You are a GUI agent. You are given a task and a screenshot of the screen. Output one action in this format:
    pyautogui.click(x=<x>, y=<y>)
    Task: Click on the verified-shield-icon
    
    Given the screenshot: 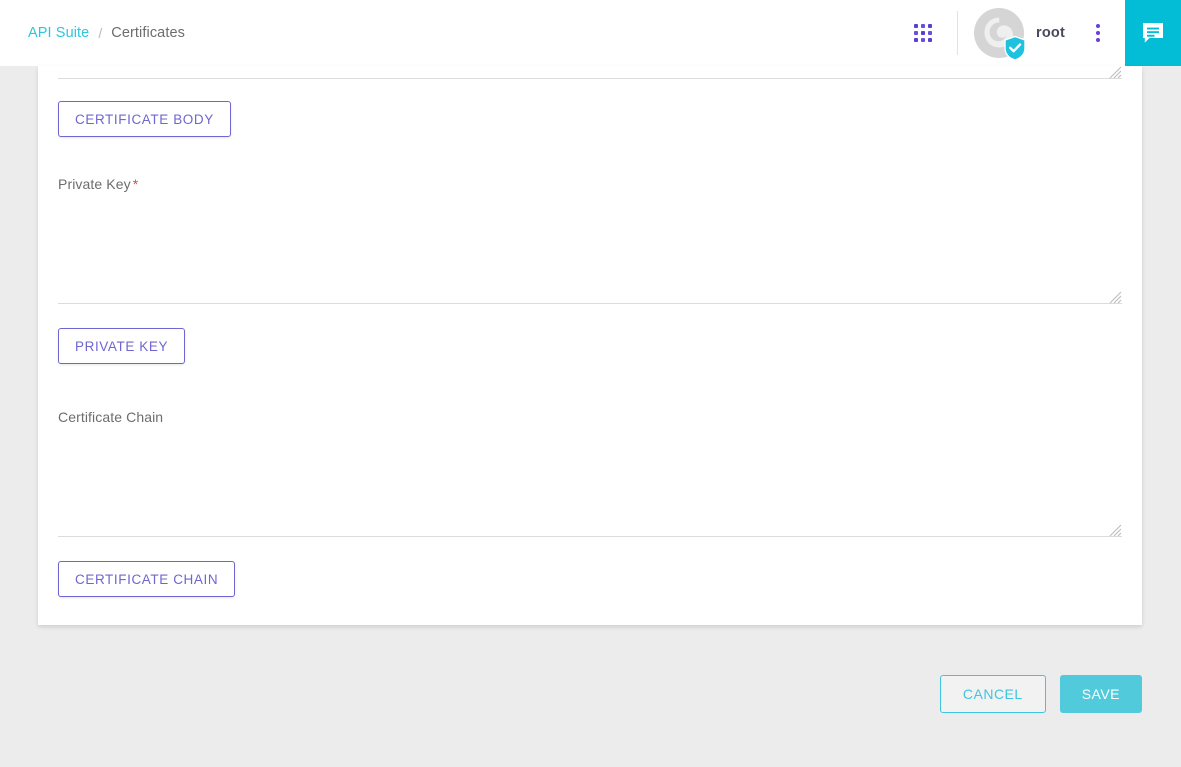 What is the action you would take?
    pyautogui.click(x=1015, y=48)
    